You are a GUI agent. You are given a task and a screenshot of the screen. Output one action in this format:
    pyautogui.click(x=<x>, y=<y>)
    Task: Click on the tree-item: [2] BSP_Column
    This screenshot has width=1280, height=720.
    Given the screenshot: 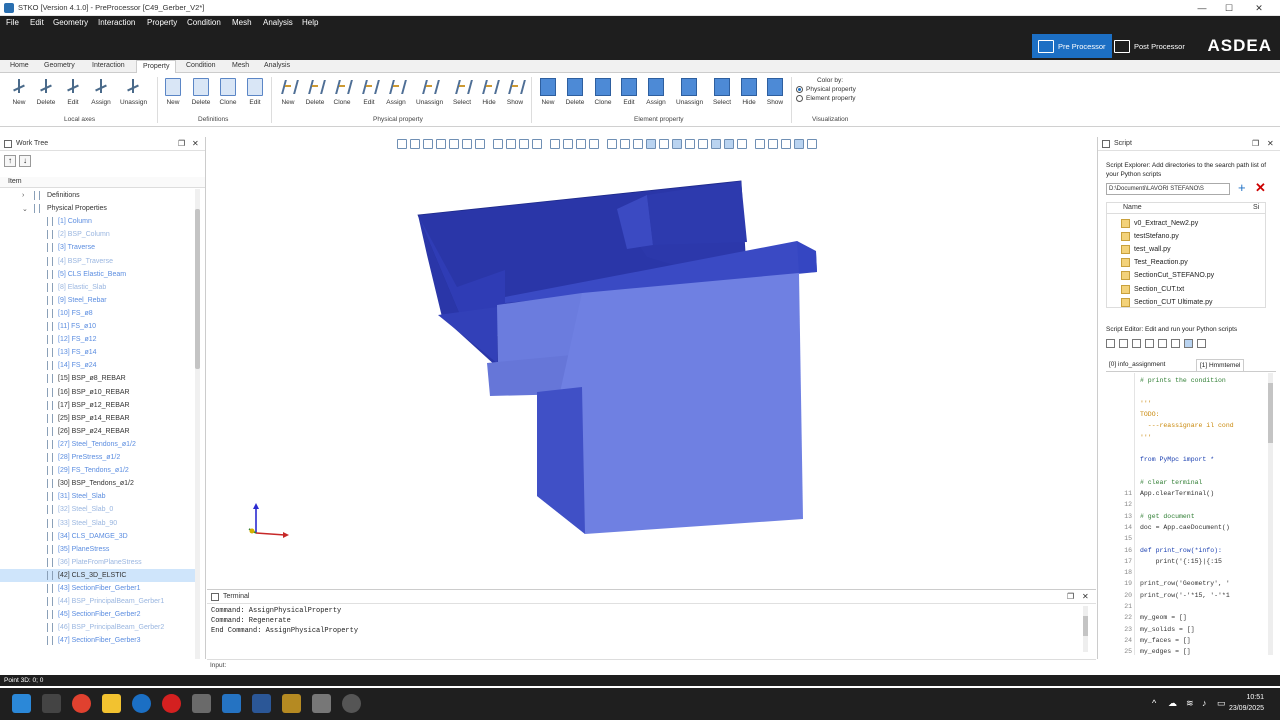 What is the action you would take?
    pyautogui.click(x=98, y=234)
    